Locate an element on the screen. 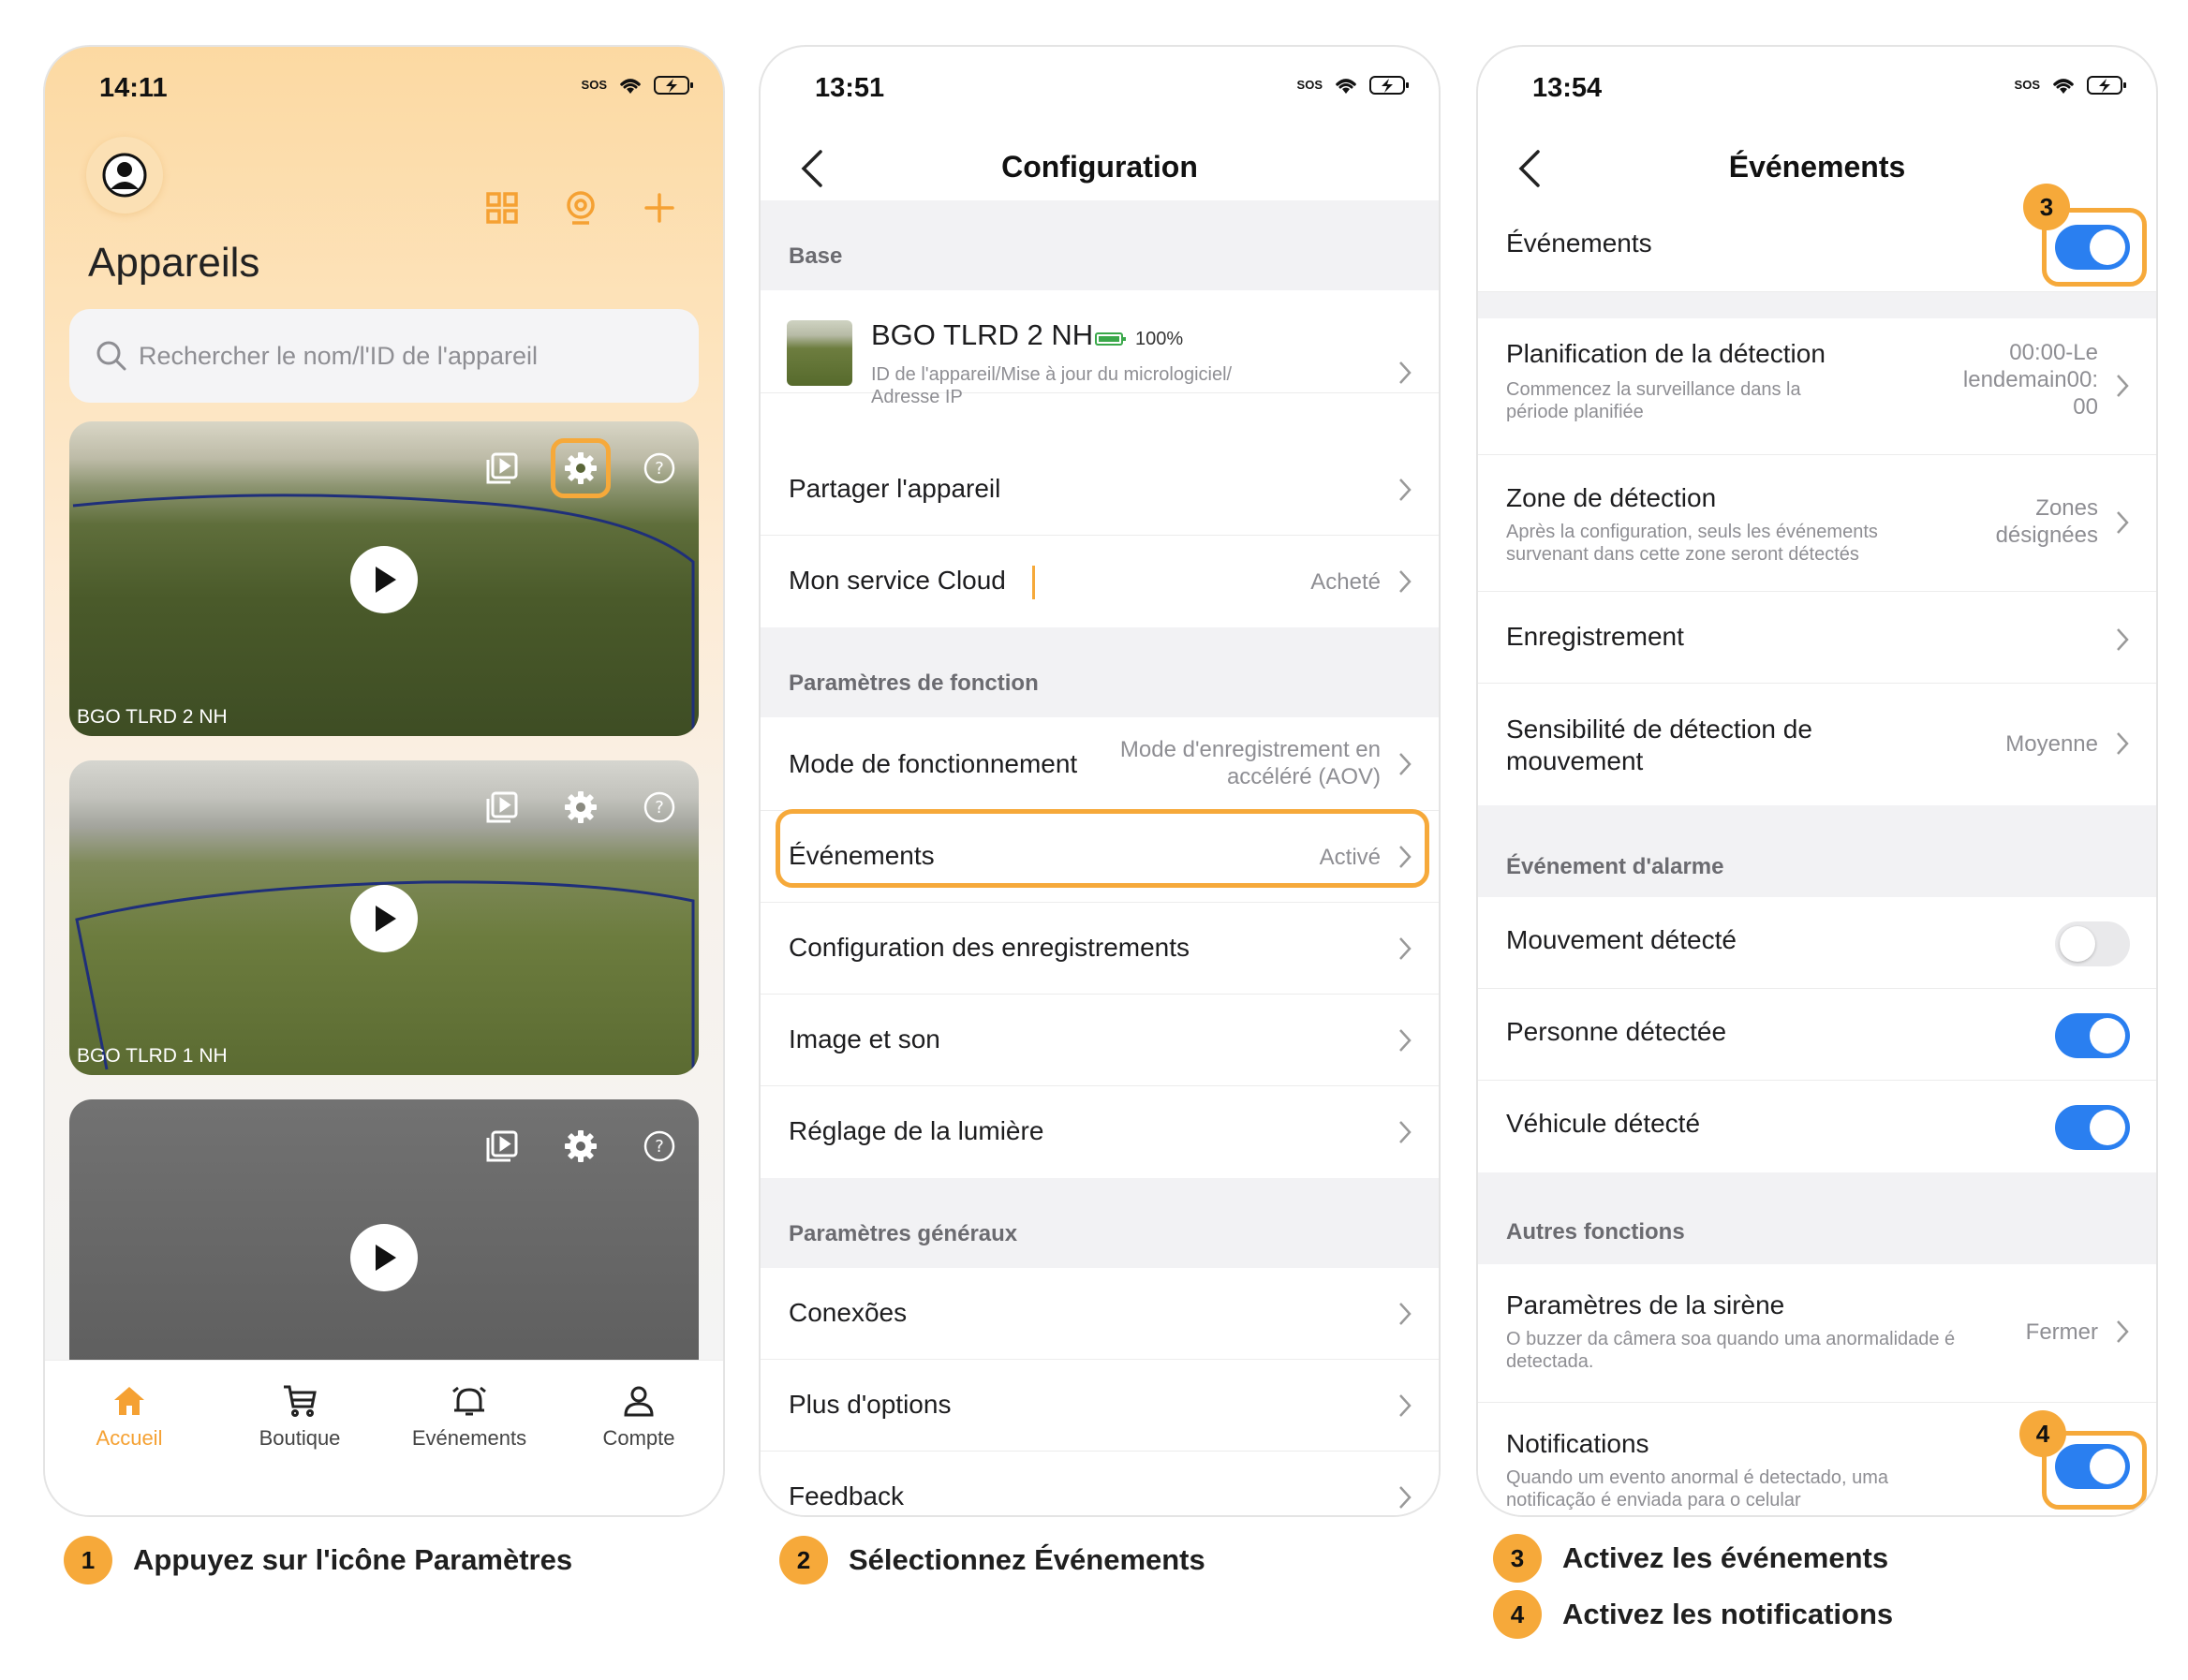  section-header-alarm: Événement d'alarme is located at coordinates (1817, 851).